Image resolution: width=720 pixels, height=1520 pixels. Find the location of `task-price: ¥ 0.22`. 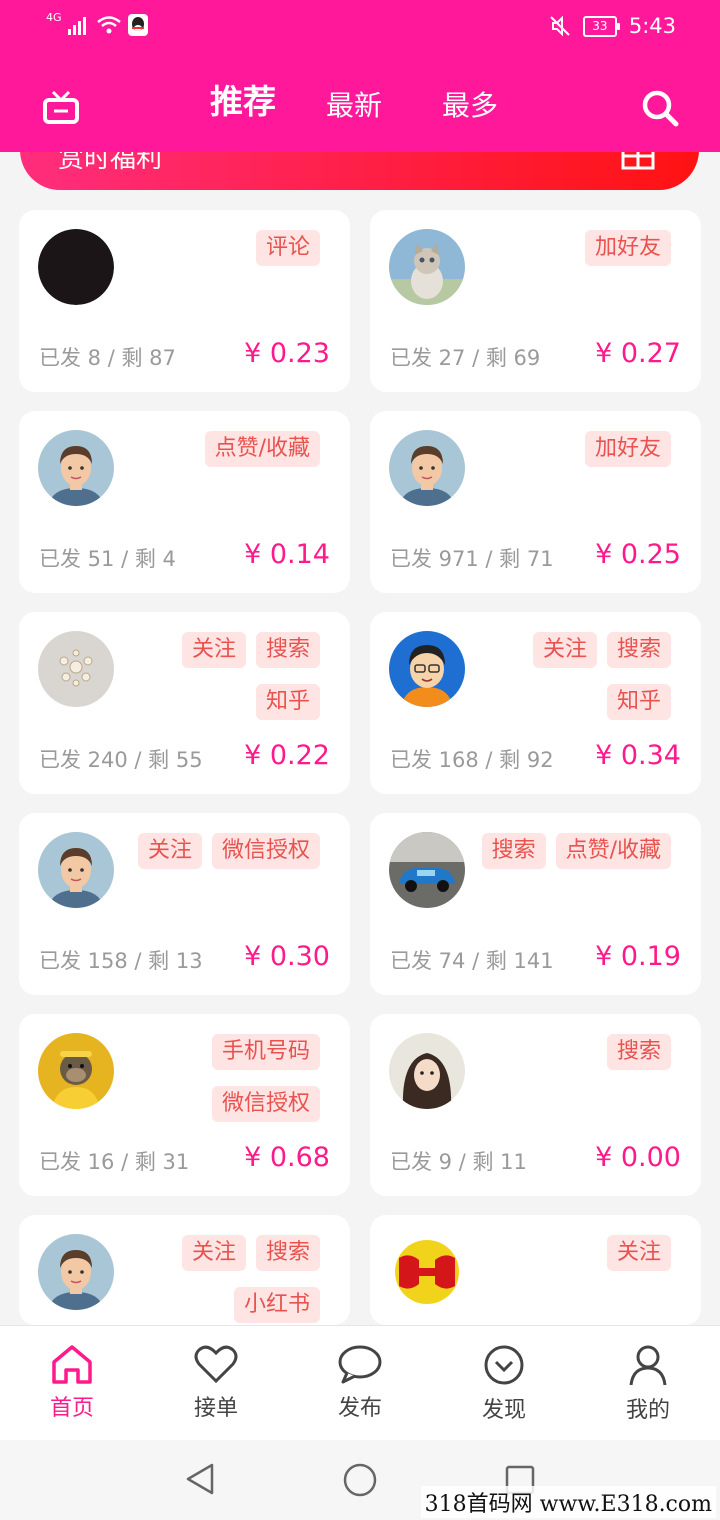

task-price: ¥ 0.22 is located at coordinates (287, 755).